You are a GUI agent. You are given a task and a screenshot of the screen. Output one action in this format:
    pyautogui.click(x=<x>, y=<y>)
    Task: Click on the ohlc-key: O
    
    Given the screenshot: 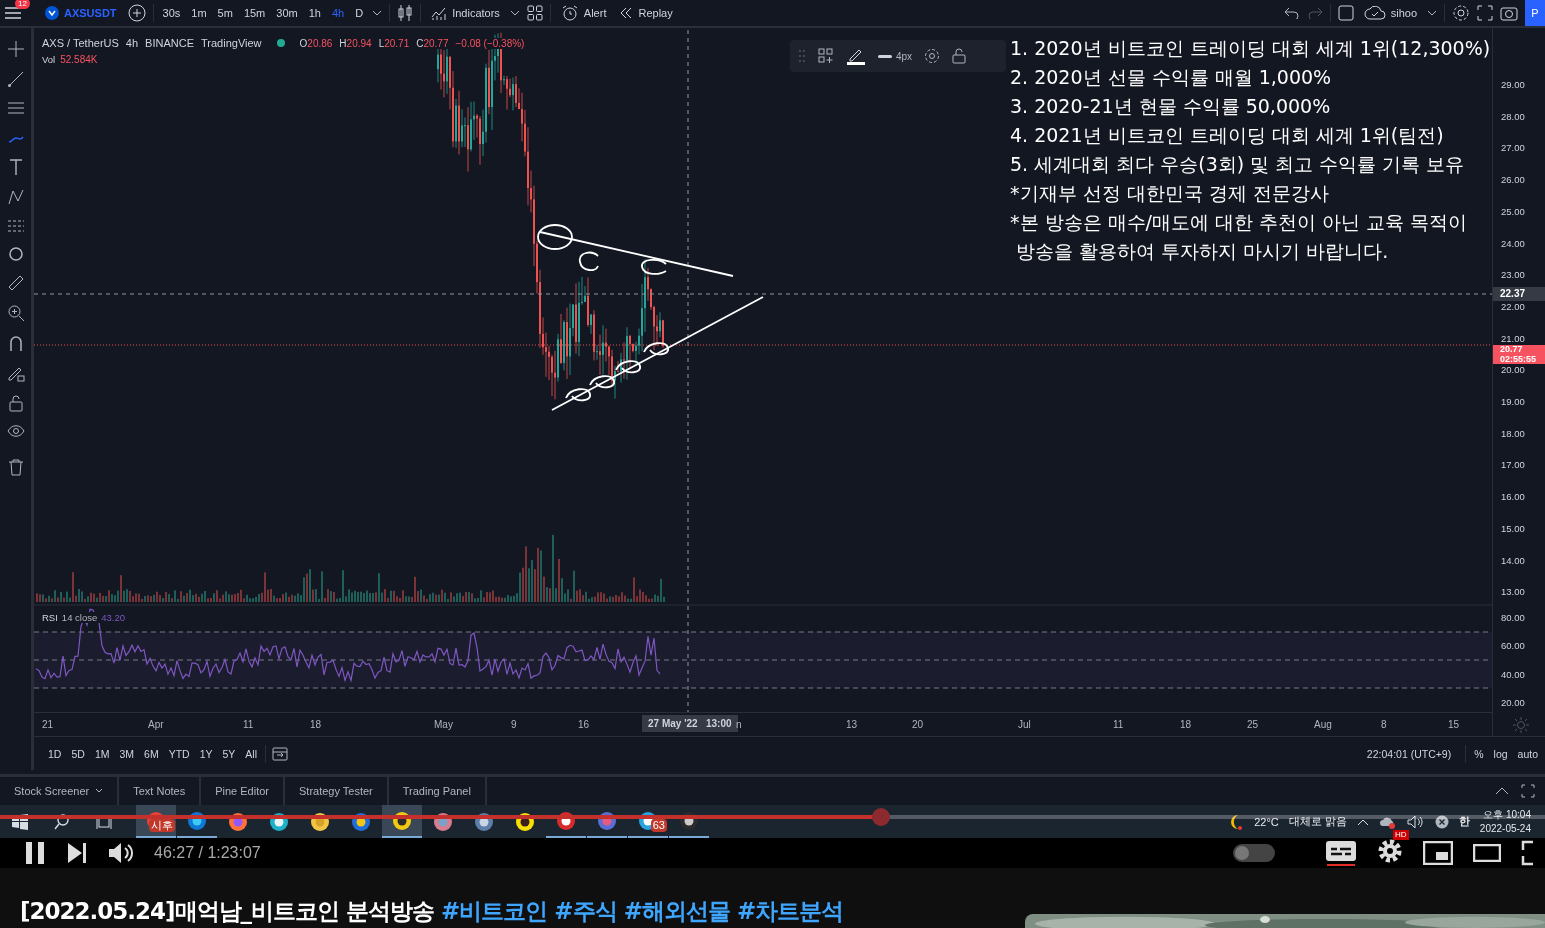 What is the action you would take?
    pyautogui.click(x=303, y=43)
    